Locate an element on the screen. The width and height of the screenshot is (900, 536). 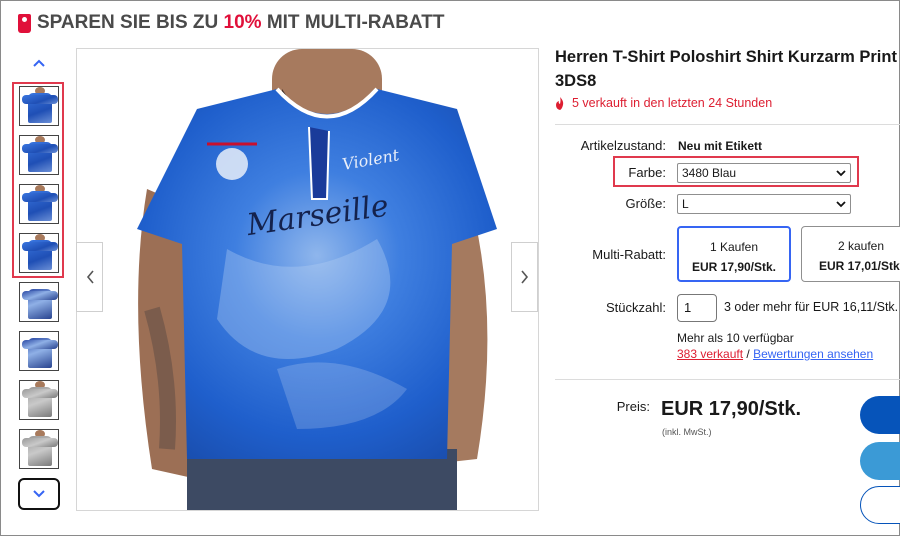
thumbnails-up-button is located at coordinates (39, 63).